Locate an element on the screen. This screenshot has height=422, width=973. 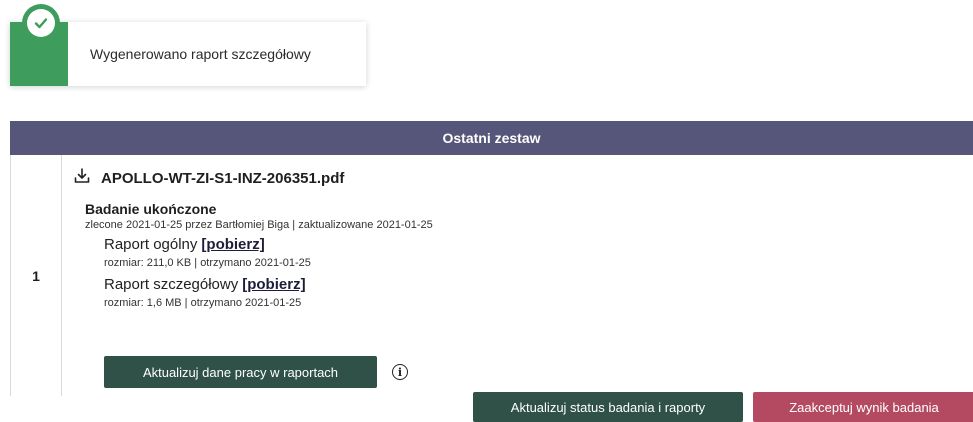
row-index: 1 is located at coordinates (36, 275).